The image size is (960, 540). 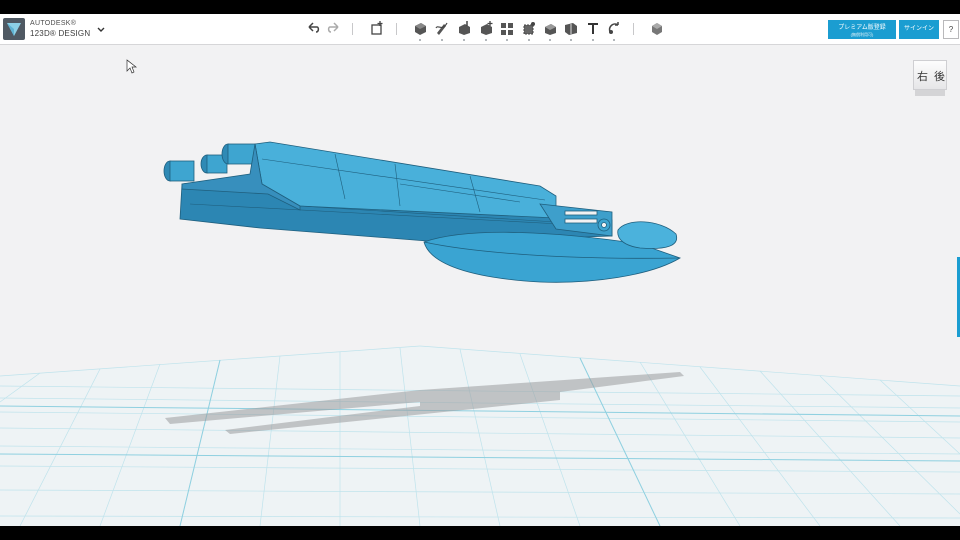 What do you see at coordinates (53, 23) in the screenshot?
I see `brand-company: AUTODESK®` at bounding box center [53, 23].